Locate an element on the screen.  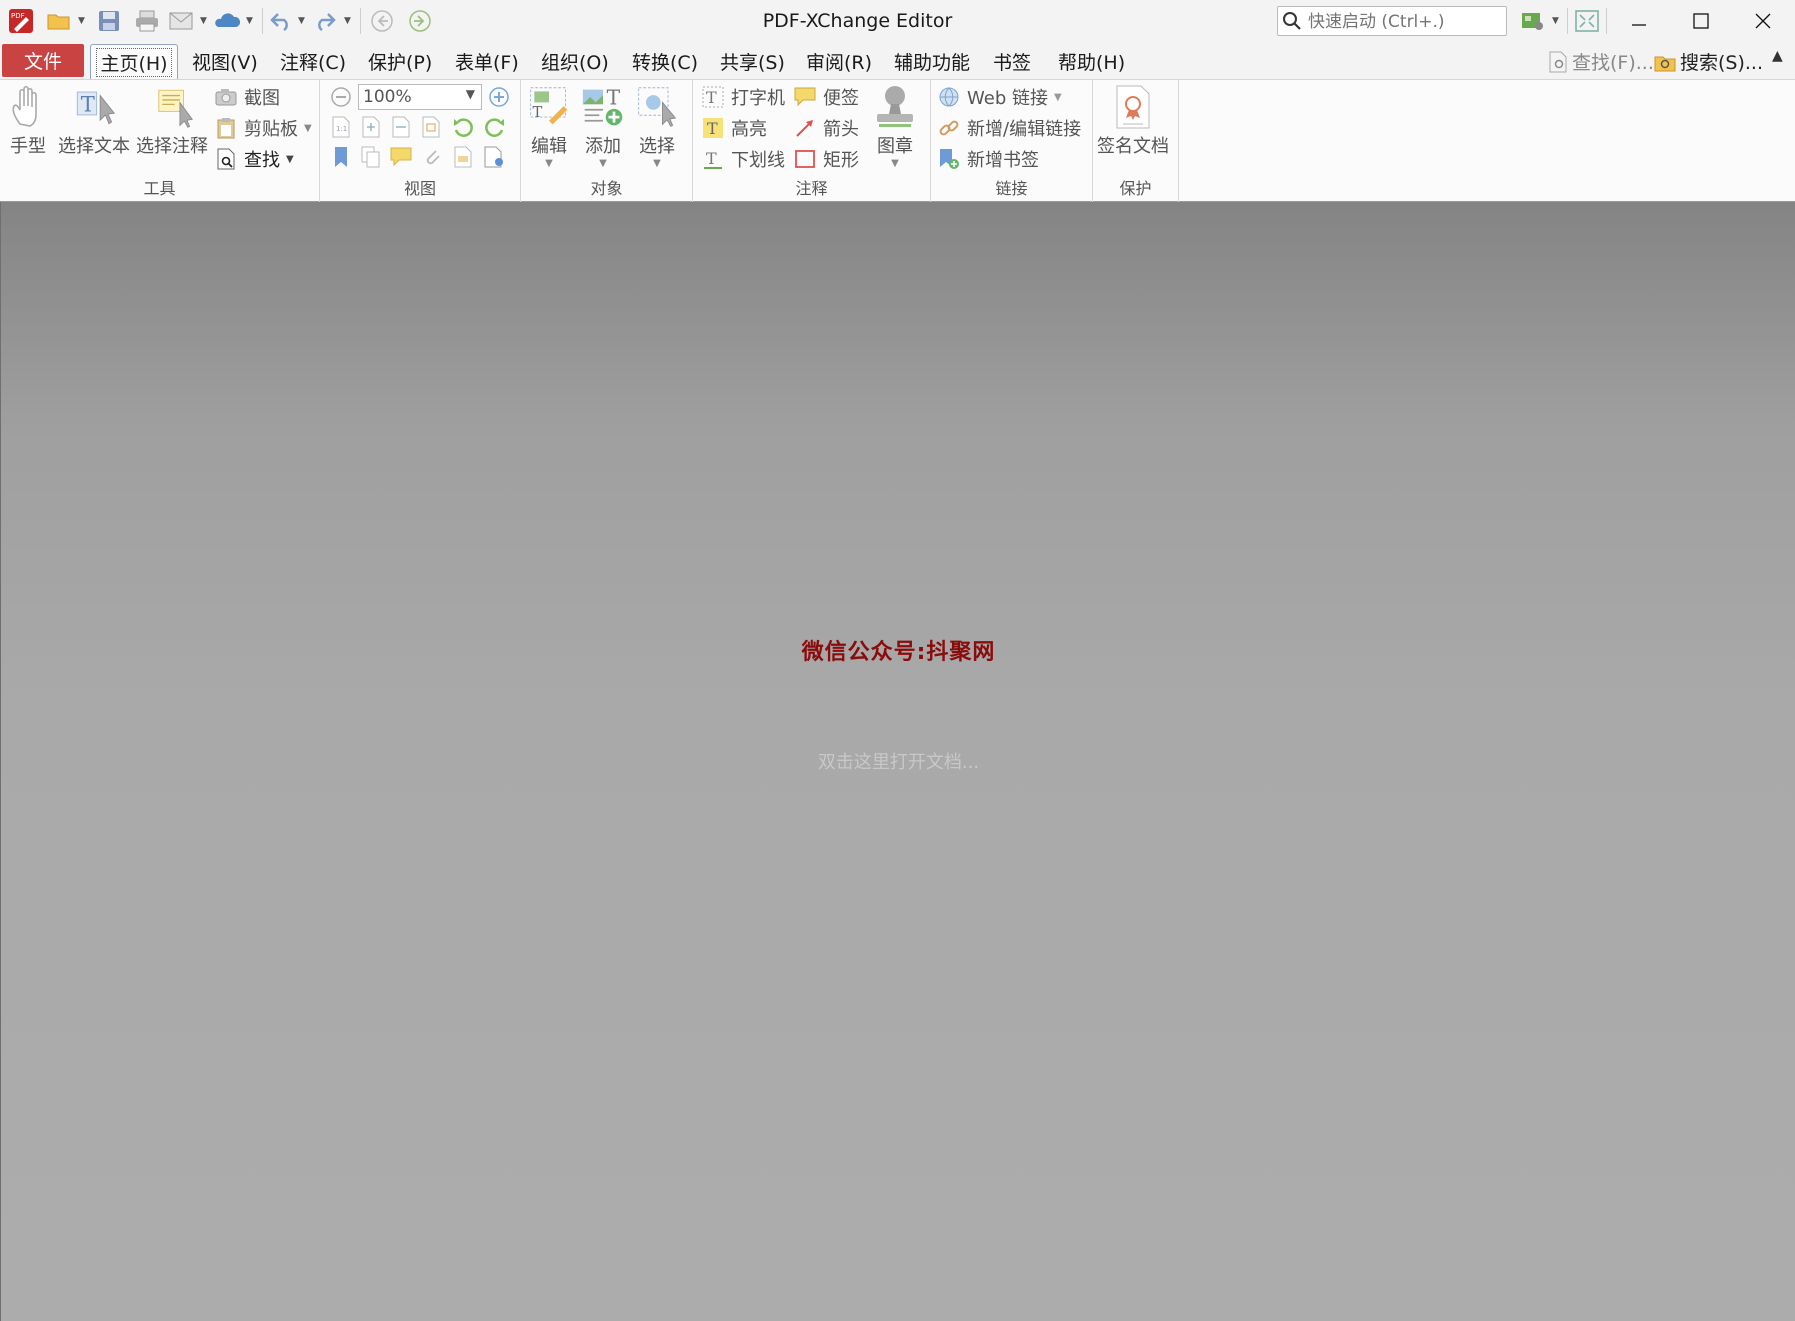
sticky-note-label: 便签 is located at coordinates (841, 98).